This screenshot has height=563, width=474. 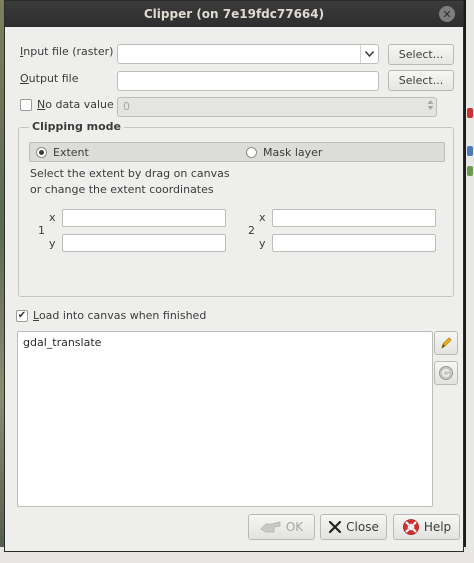 What do you see at coordinates (277, 107) in the screenshot?
I see `no-data-spinbox: 0` at bounding box center [277, 107].